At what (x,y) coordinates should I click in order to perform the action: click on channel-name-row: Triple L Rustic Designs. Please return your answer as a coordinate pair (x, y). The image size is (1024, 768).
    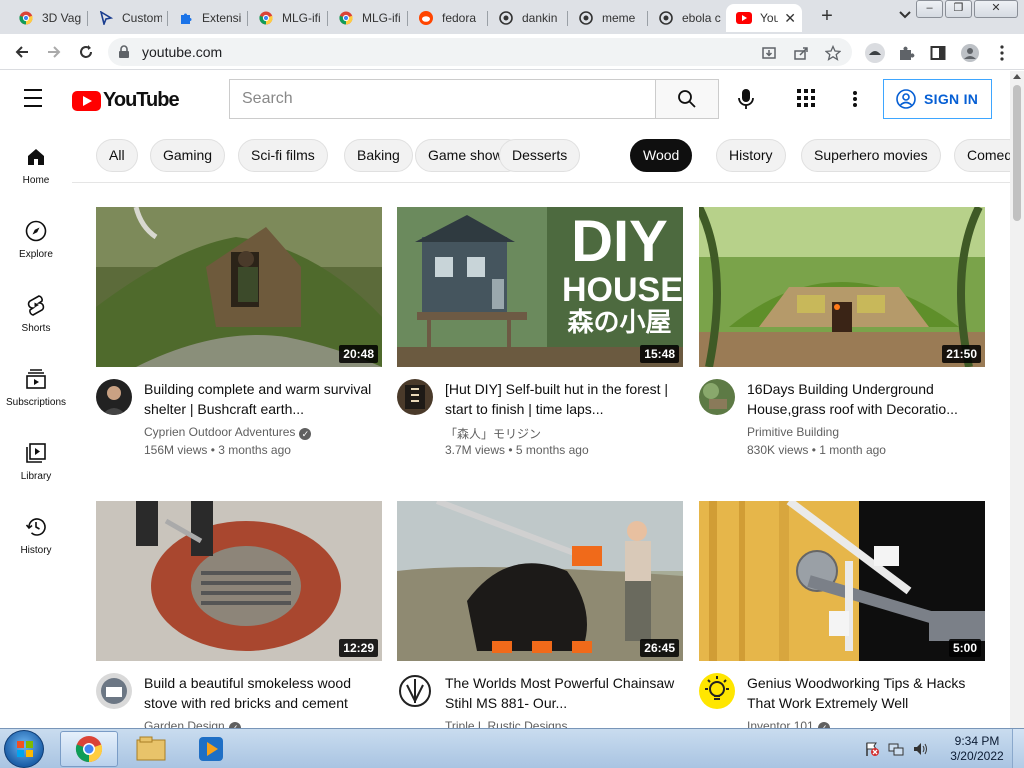
    Looking at the image, I should click on (506, 723).